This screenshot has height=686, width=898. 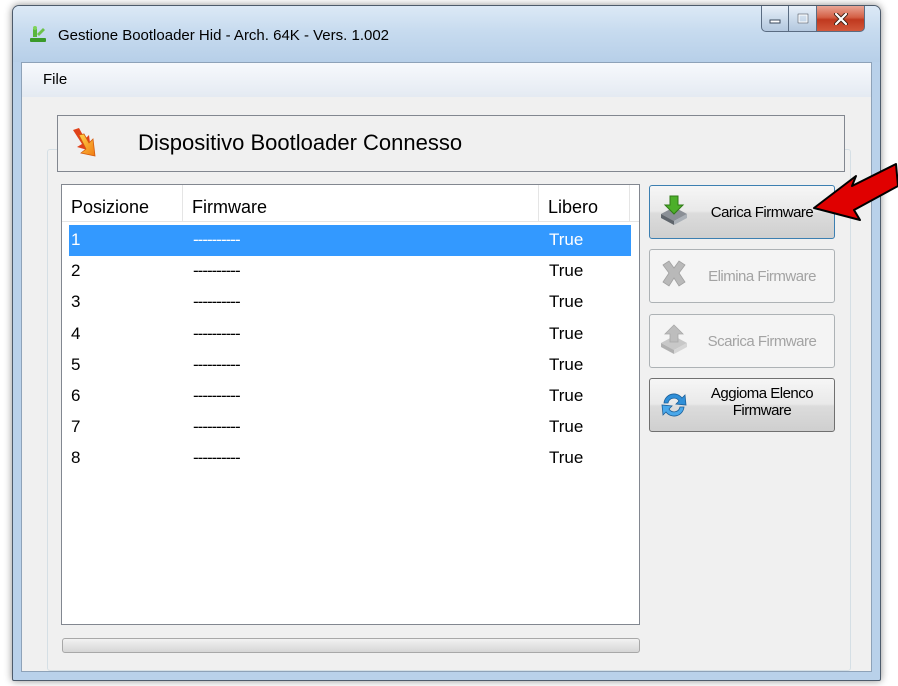 What do you see at coordinates (360, 203) in the screenshot?
I see `column-header-firmware: Firmware` at bounding box center [360, 203].